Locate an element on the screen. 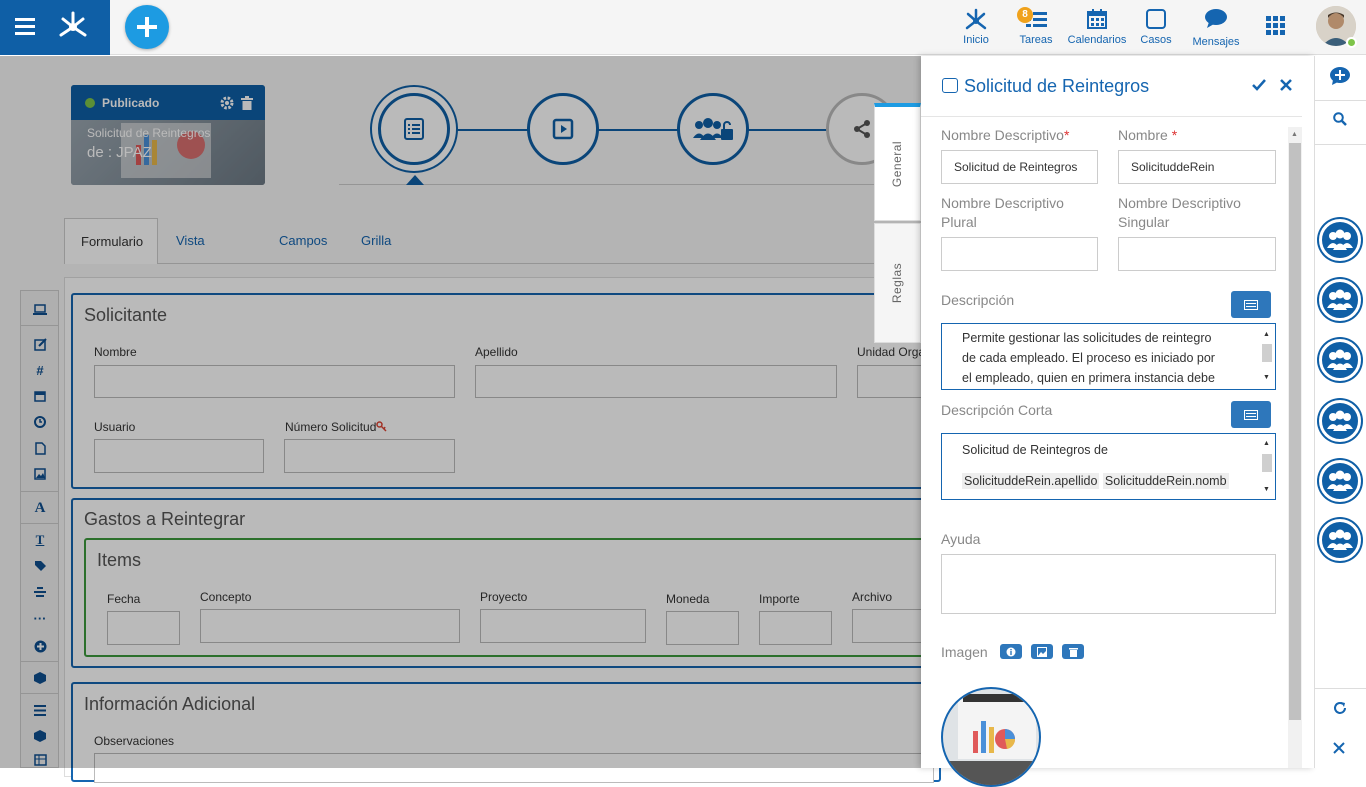 This screenshot has width=1366, height=787. info-icon is located at coordinates (1011, 651).